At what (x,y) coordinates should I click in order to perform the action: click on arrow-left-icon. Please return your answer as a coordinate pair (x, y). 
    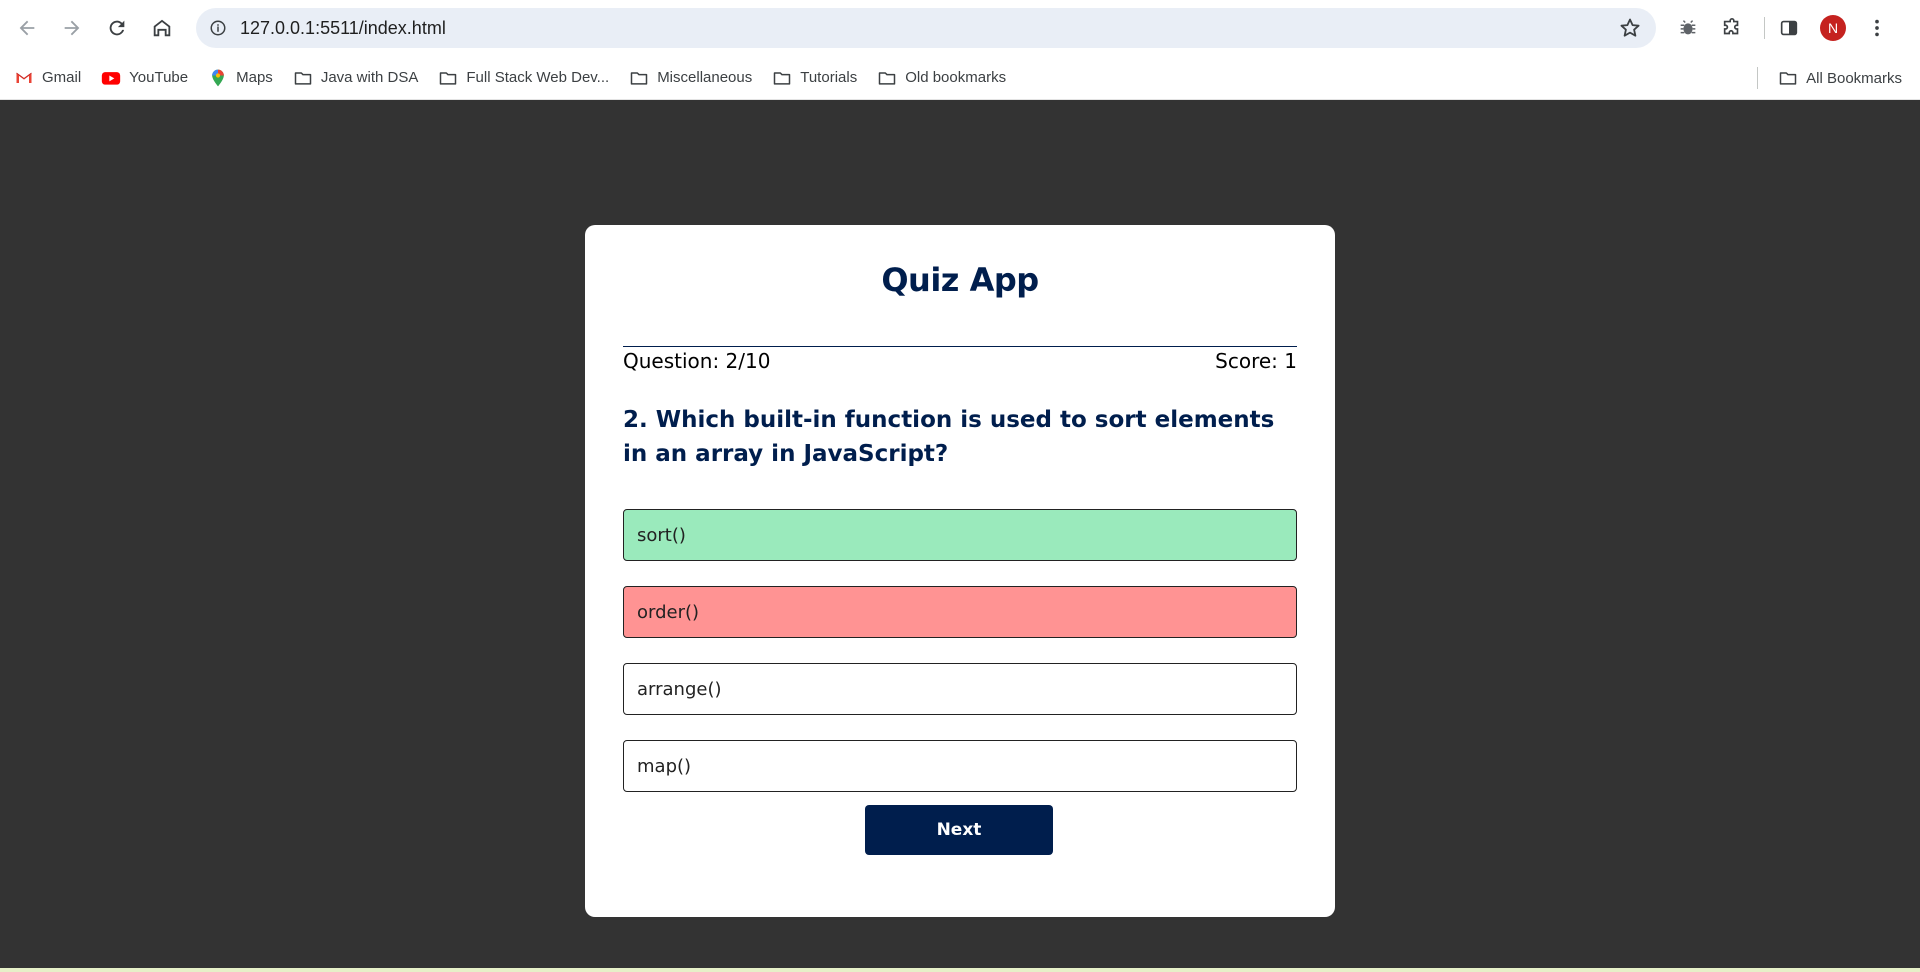
    Looking at the image, I should click on (27, 28).